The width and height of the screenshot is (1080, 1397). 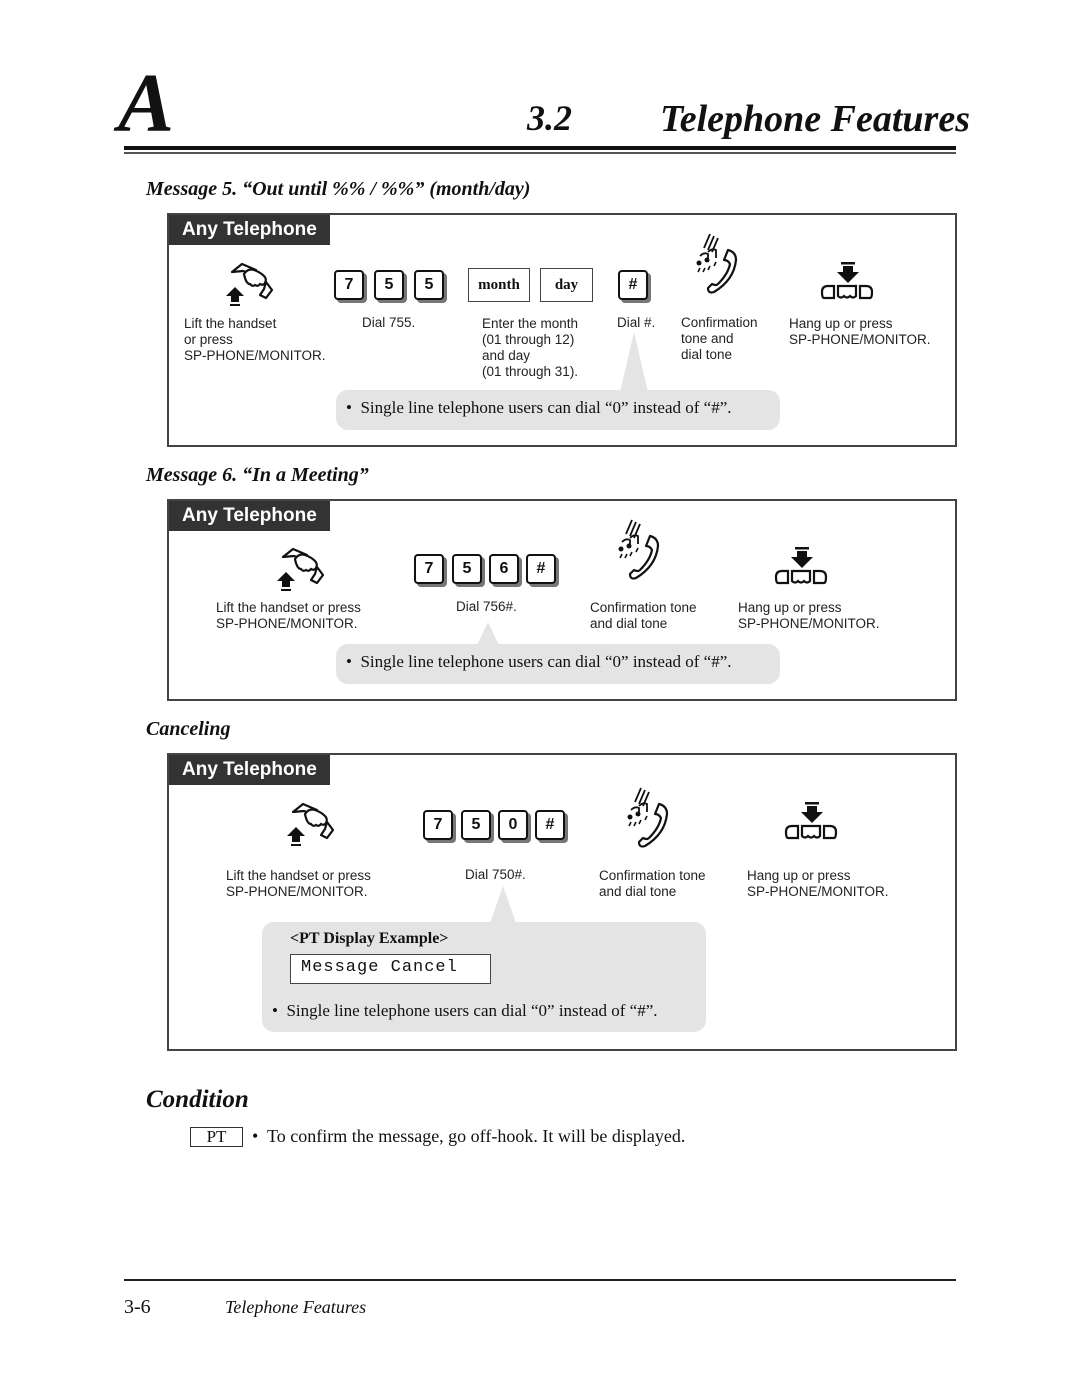 What do you see at coordinates (197, 1099) in the screenshot?
I see `condition-heading: Condition` at bounding box center [197, 1099].